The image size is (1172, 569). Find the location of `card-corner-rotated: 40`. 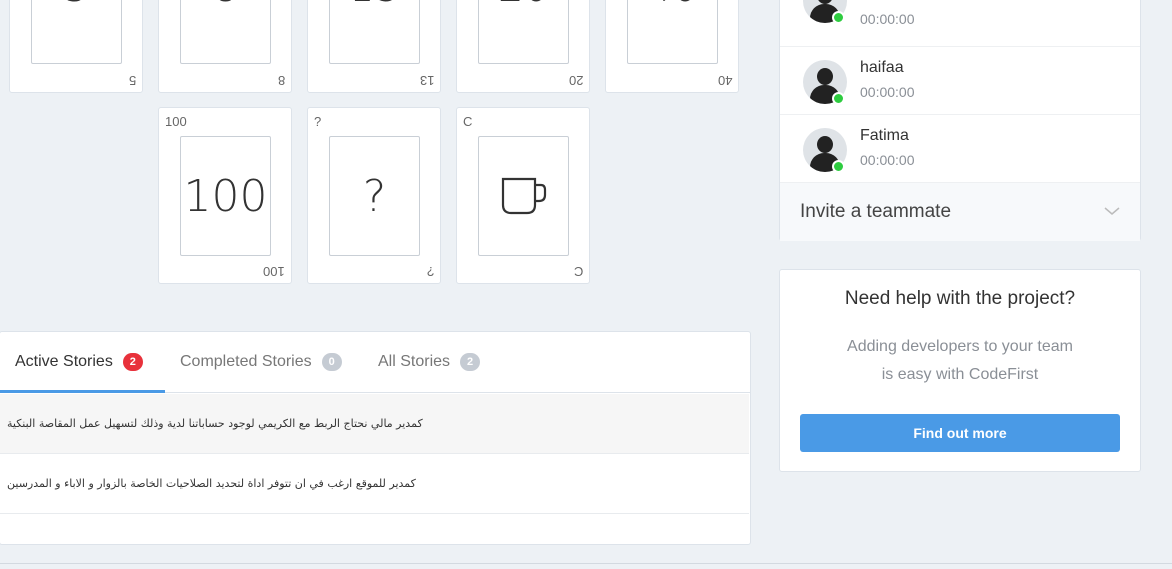

card-corner-rotated: 40 is located at coordinates (724, 80).